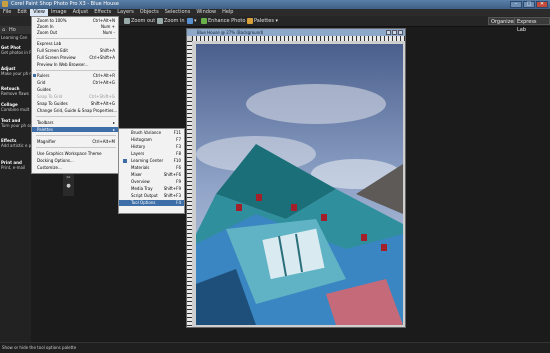  I want to click on express-lab-button: Express Lab, so click(532, 25).